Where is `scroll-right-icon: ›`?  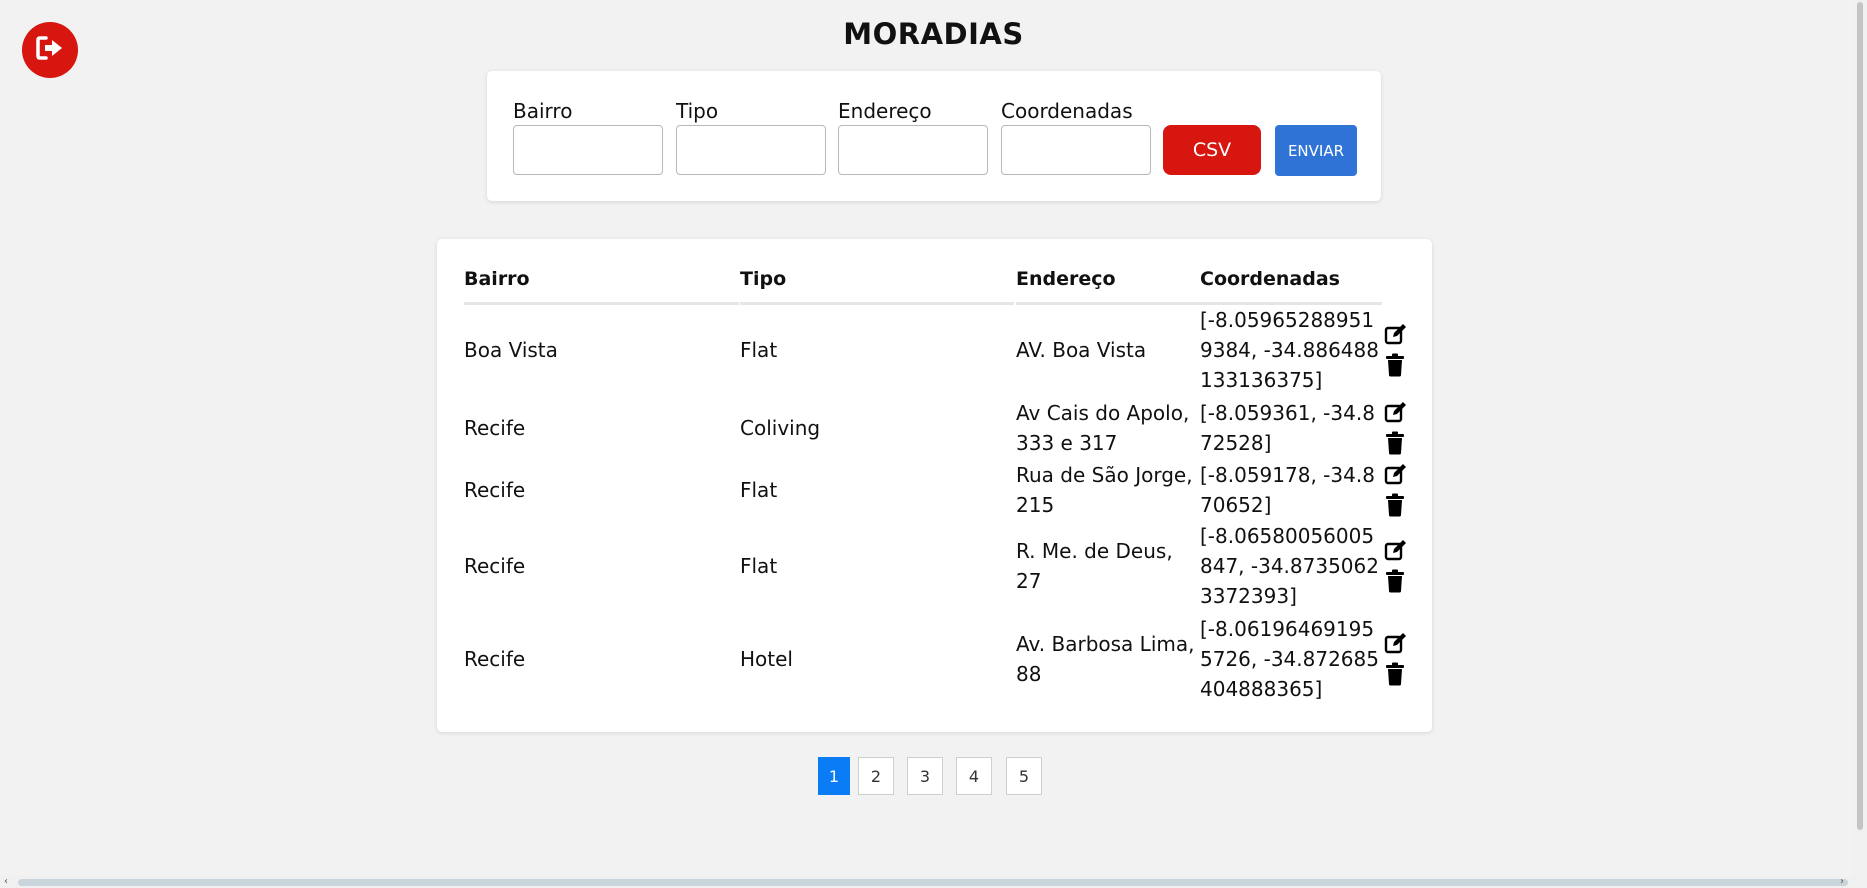
scroll-right-icon: › is located at coordinates (1842, 881).